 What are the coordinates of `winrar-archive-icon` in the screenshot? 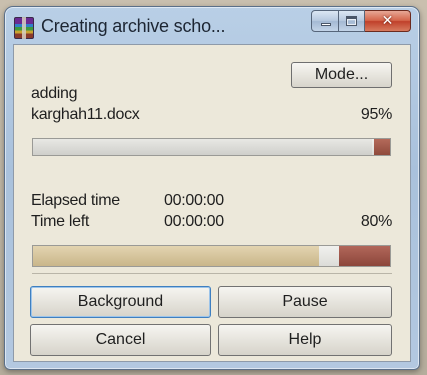 It's located at (24, 28).